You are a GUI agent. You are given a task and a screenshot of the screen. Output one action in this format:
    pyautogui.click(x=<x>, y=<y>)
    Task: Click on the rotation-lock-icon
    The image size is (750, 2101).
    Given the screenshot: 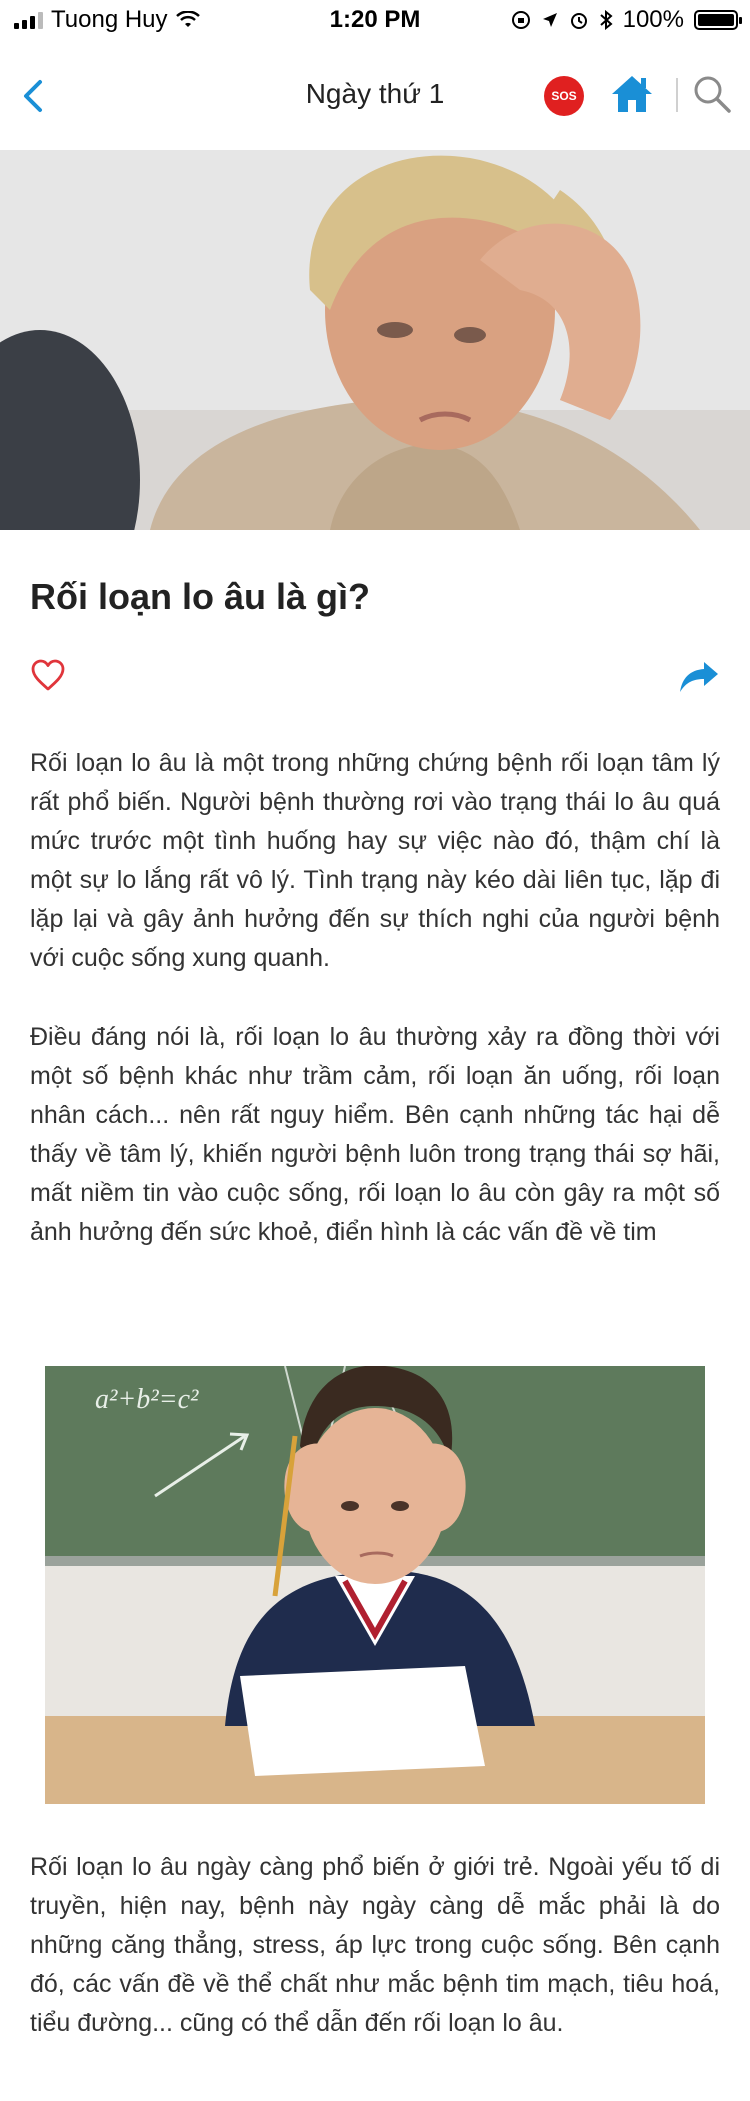 What is the action you would take?
    pyautogui.click(x=520, y=20)
    